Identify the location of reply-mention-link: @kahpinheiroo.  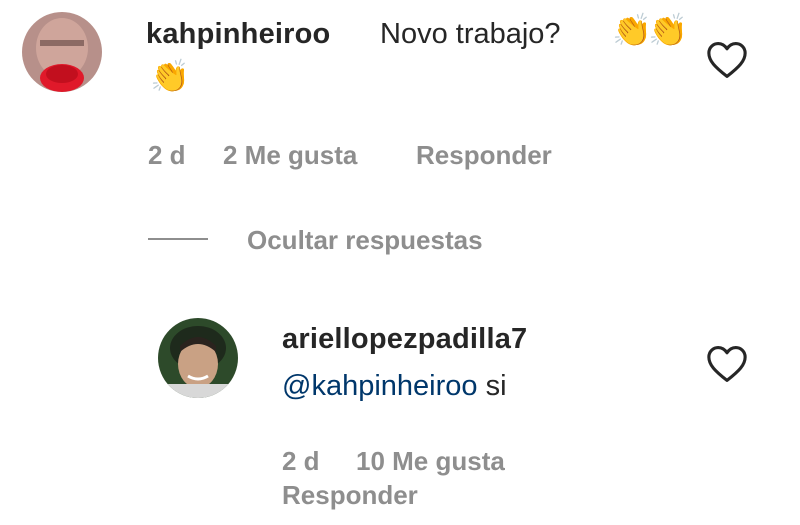
(380, 386).